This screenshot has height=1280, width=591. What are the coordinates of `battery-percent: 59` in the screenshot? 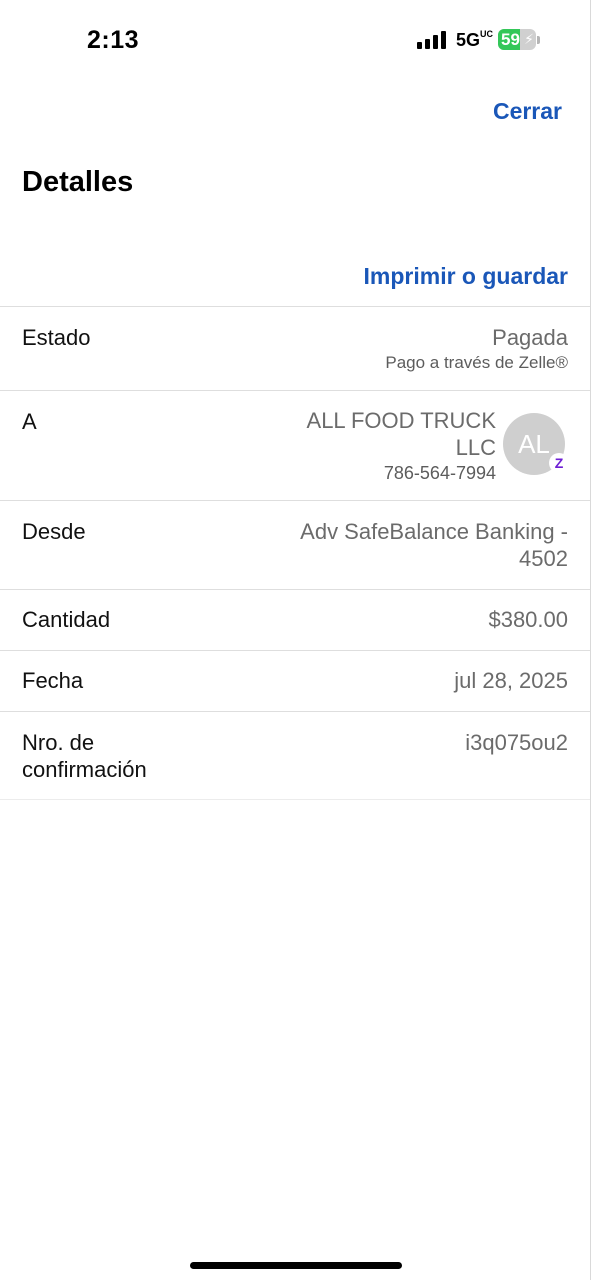 It's located at (510, 39).